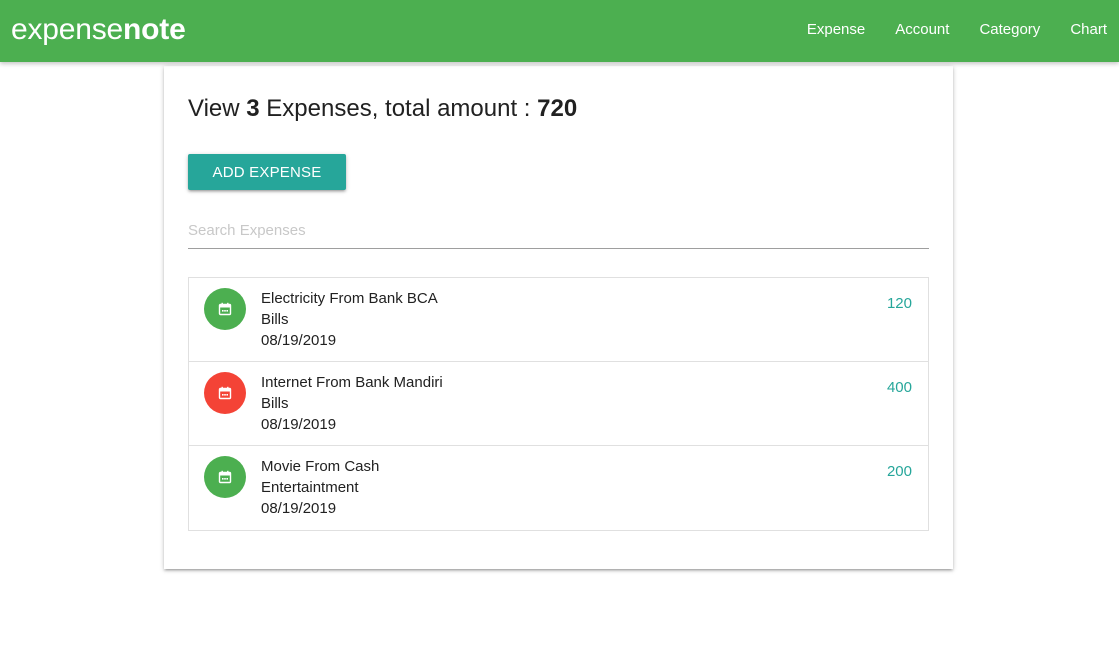 The width and height of the screenshot is (1119, 659). What do you see at coordinates (899, 303) in the screenshot?
I see `expense-amount: 120` at bounding box center [899, 303].